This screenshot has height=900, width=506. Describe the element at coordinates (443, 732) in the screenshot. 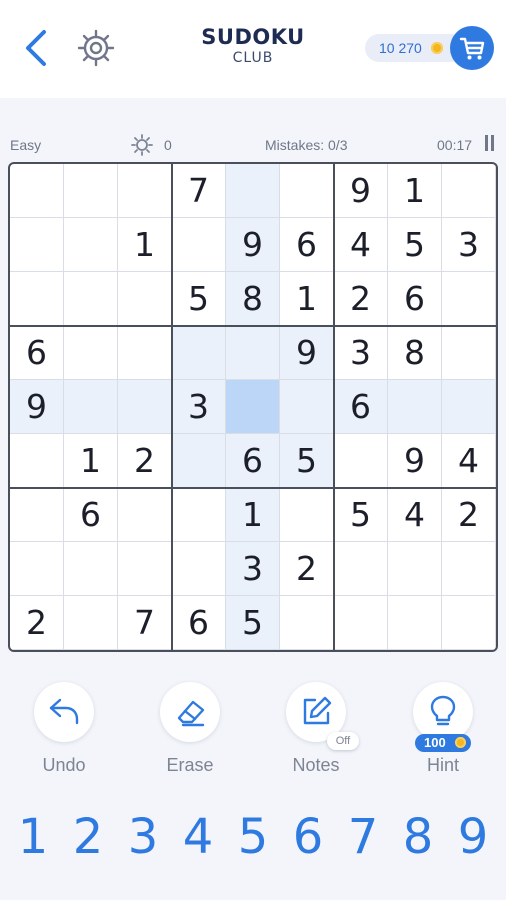

I see `hint-button: 100 Hint` at that location.